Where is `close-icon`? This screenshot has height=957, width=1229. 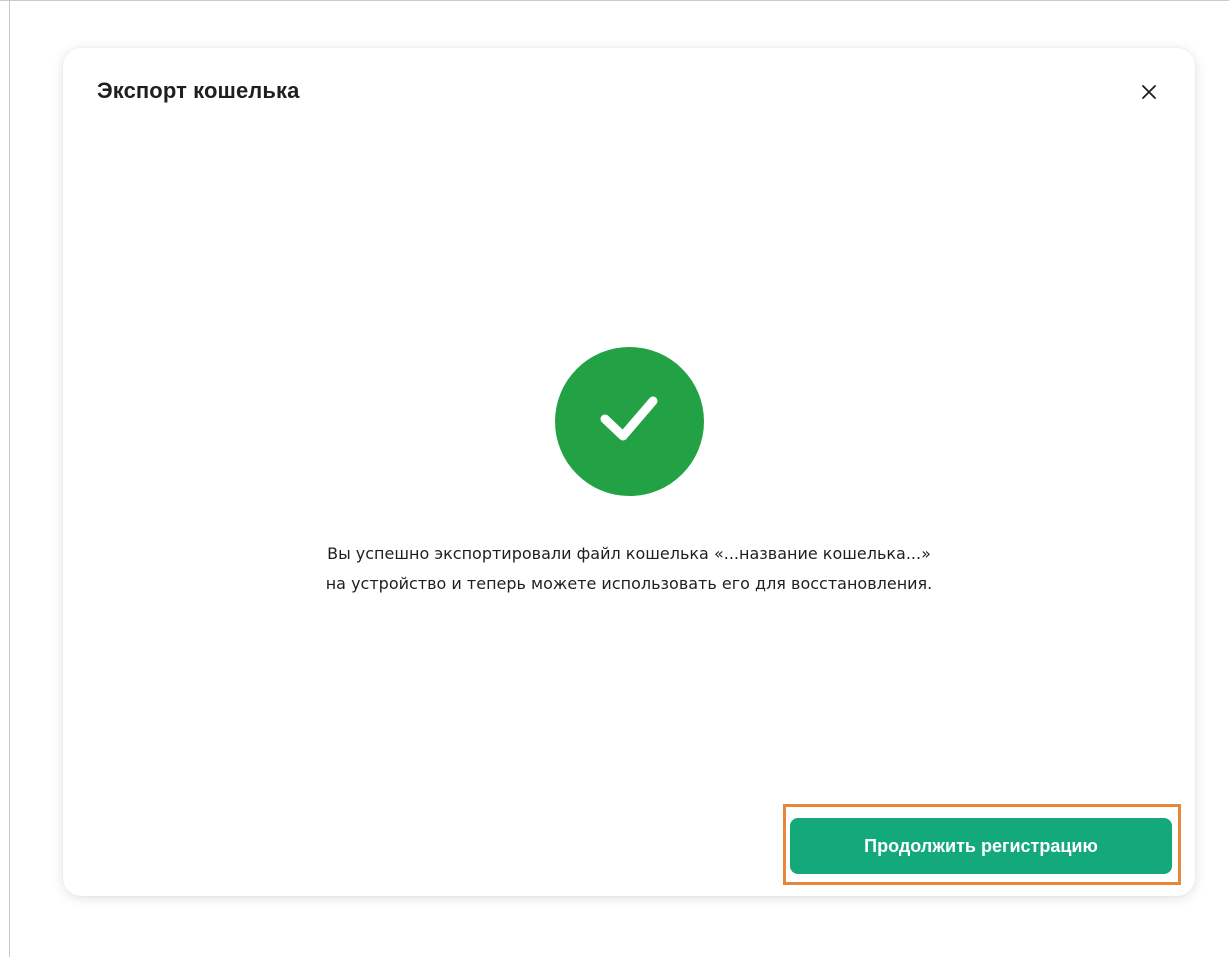 close-icon is located at coordinates (1149, 92).